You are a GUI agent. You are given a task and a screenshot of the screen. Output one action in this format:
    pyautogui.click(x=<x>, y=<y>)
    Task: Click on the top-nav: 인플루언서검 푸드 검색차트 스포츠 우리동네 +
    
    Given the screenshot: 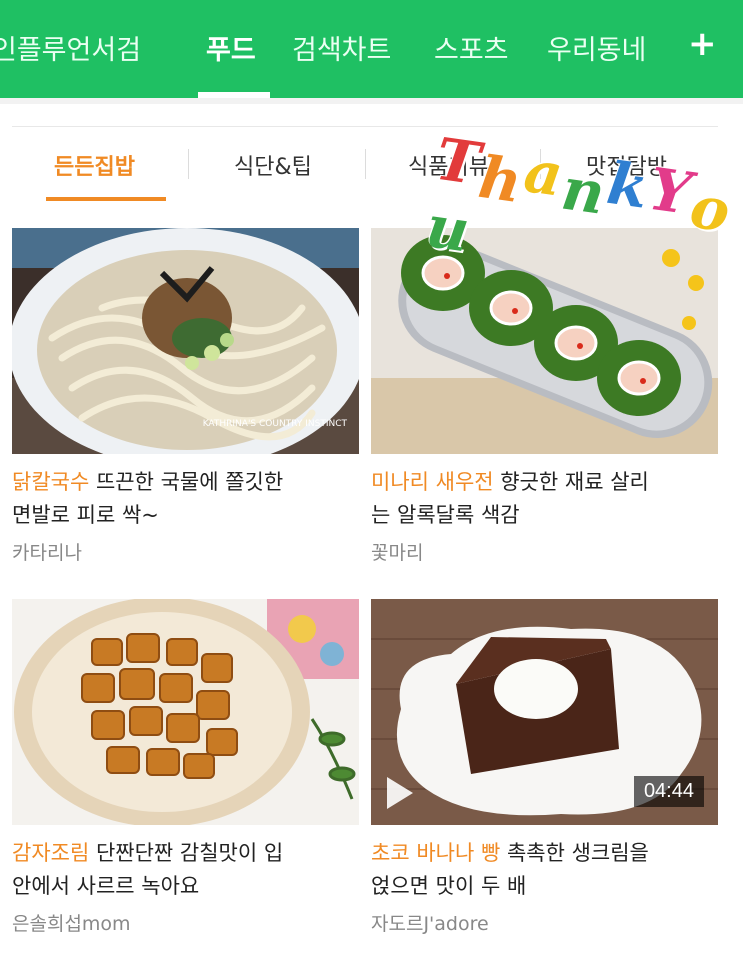 What is the action you would take?
    pyautogui.click(x=371, y=49)
    